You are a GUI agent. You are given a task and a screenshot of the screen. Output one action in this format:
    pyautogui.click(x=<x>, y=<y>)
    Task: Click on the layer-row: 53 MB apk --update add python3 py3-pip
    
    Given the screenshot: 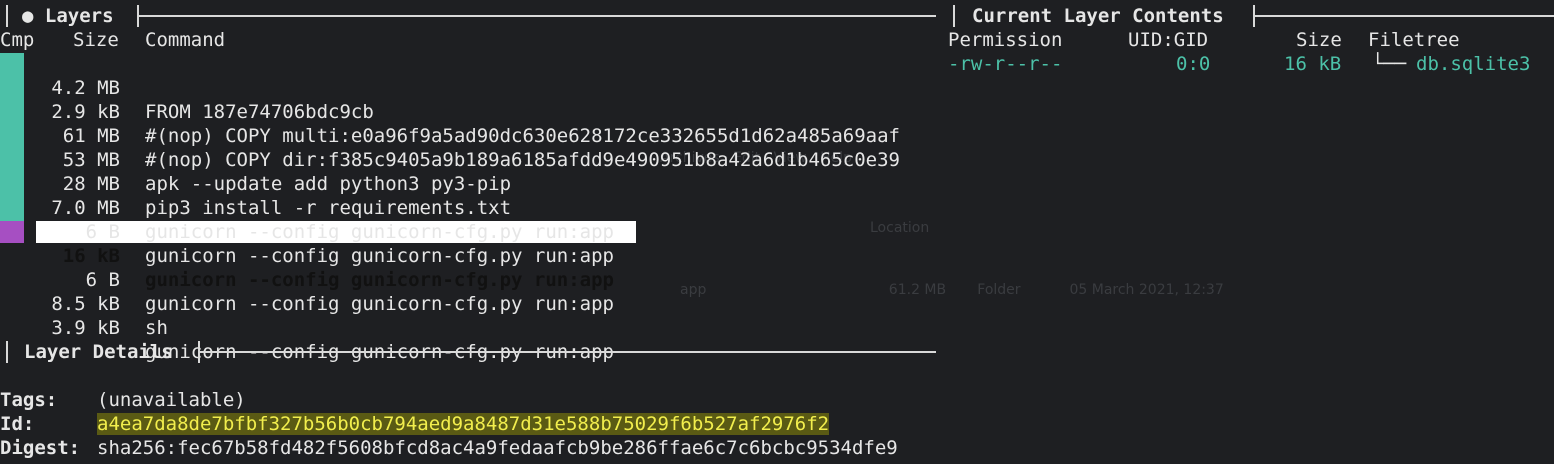 What is the action you would take?
    pyautogui.click(x=470, y=159)
    